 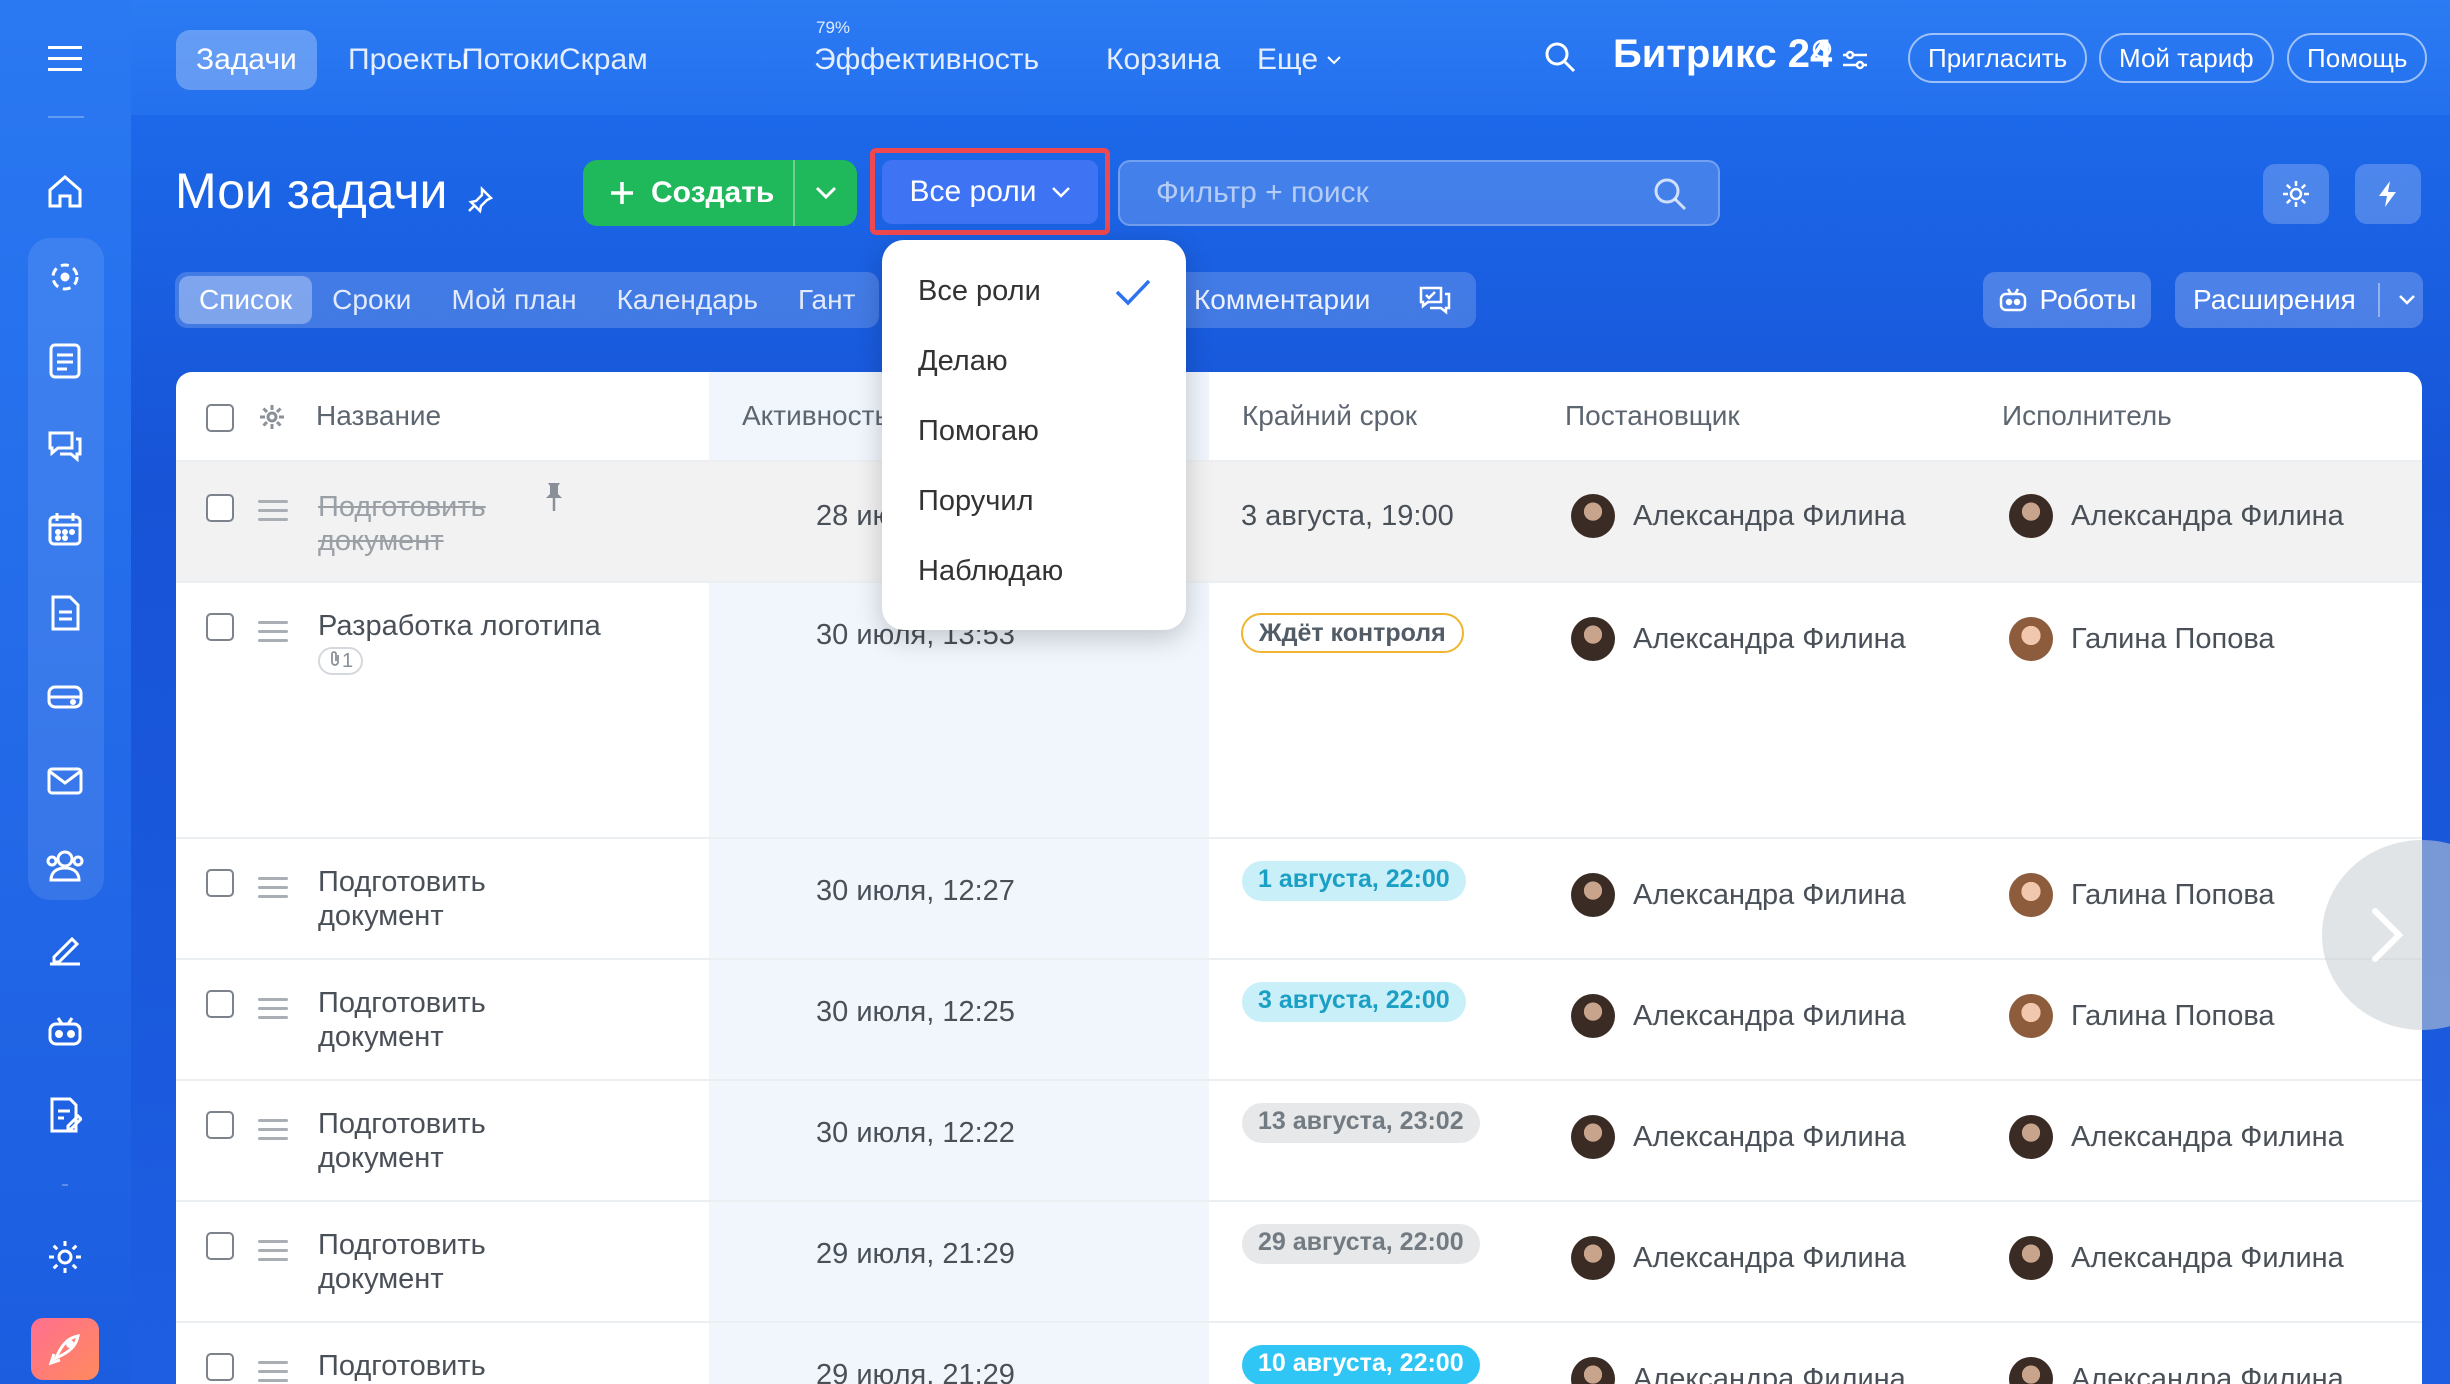 What do you see at coordinates (2299, 300) in the screenshot?
I see `extensions-button: Расширения` at bounding box center [2299, 300].